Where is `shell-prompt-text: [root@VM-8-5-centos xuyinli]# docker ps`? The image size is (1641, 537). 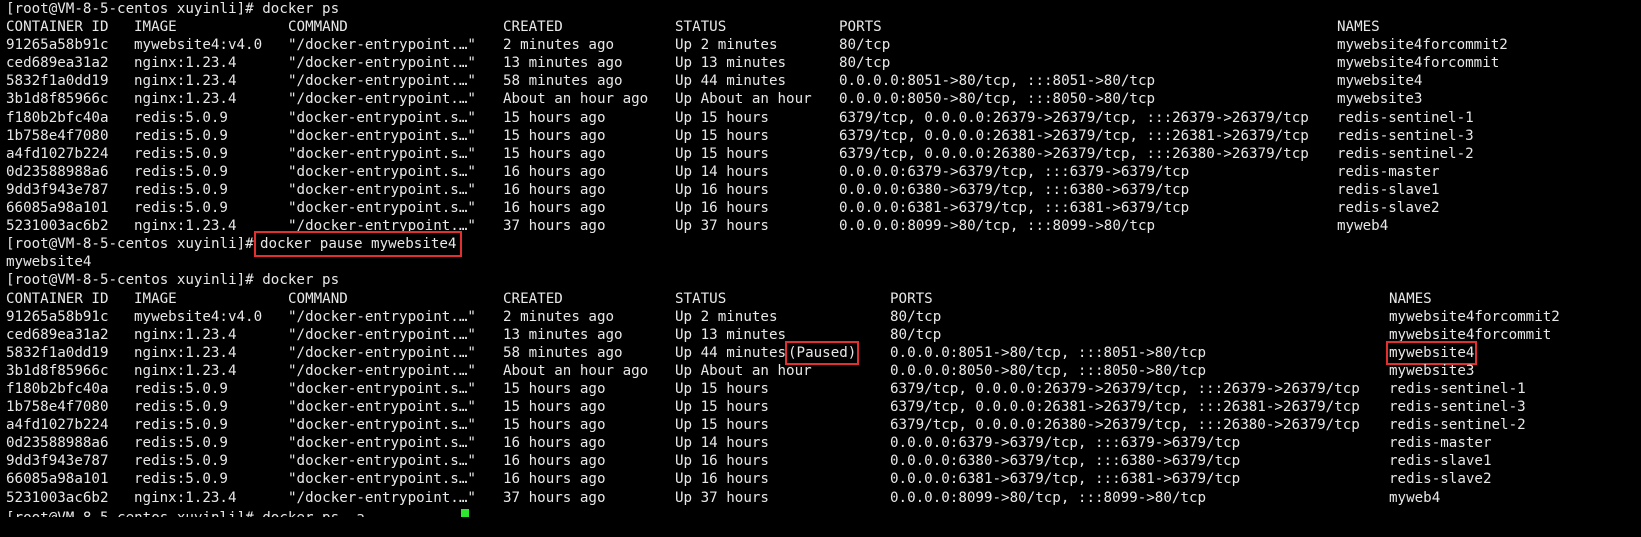 shell-prompt-text: [root@VM-8-5-centos xuyinli]# docker ps is located at coordinates (173, 280).